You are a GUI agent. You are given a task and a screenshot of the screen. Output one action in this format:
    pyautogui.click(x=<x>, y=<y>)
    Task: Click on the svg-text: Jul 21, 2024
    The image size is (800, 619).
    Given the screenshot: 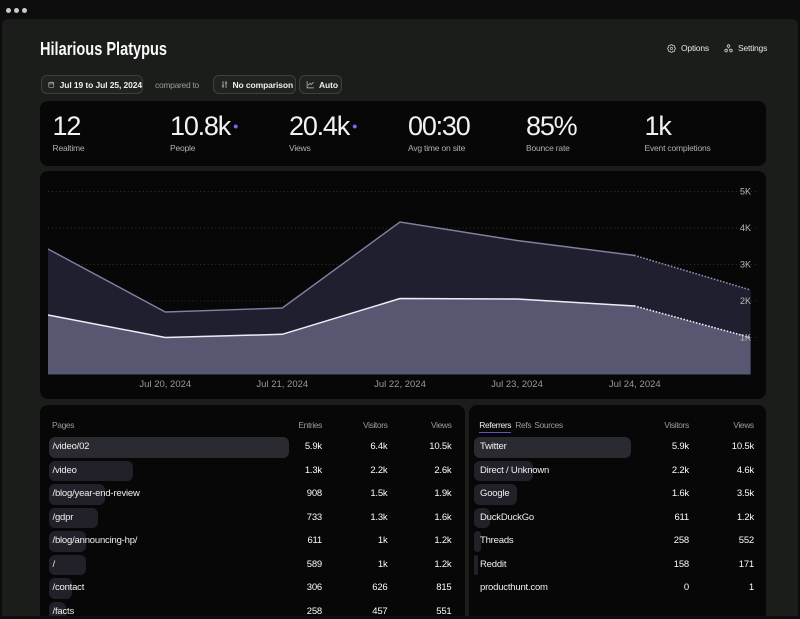 What is the action you would take?
    pyautogui.click(x=282, y=384)
    